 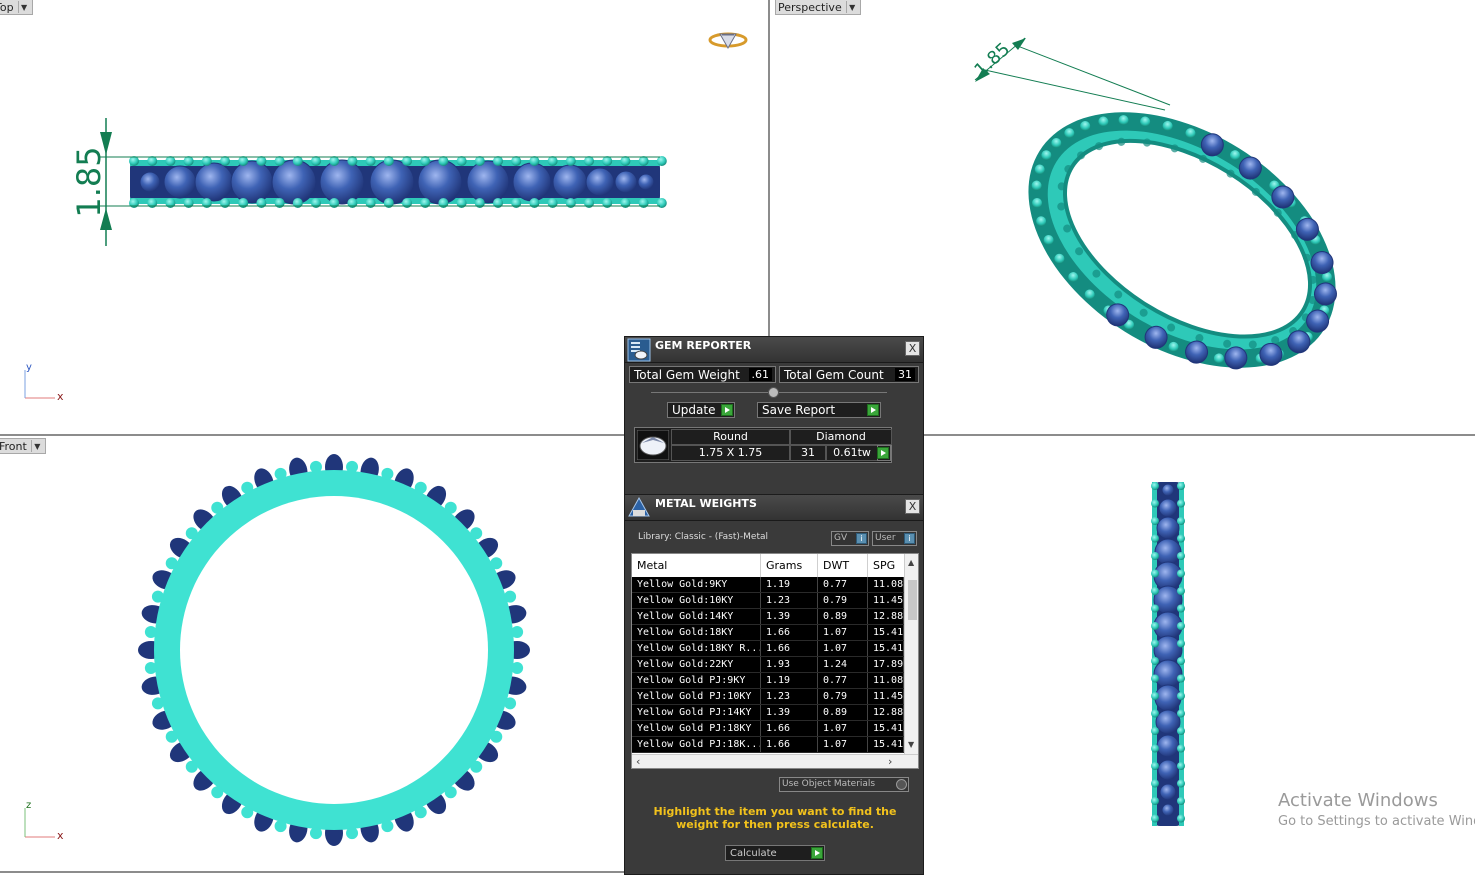 What do you see at coordinates (768, 729) in the screenshot?
I see `table-row: Yellow Gold PJ:18KY 1.66 1.07 15.41` at bounding box center [768, 729].